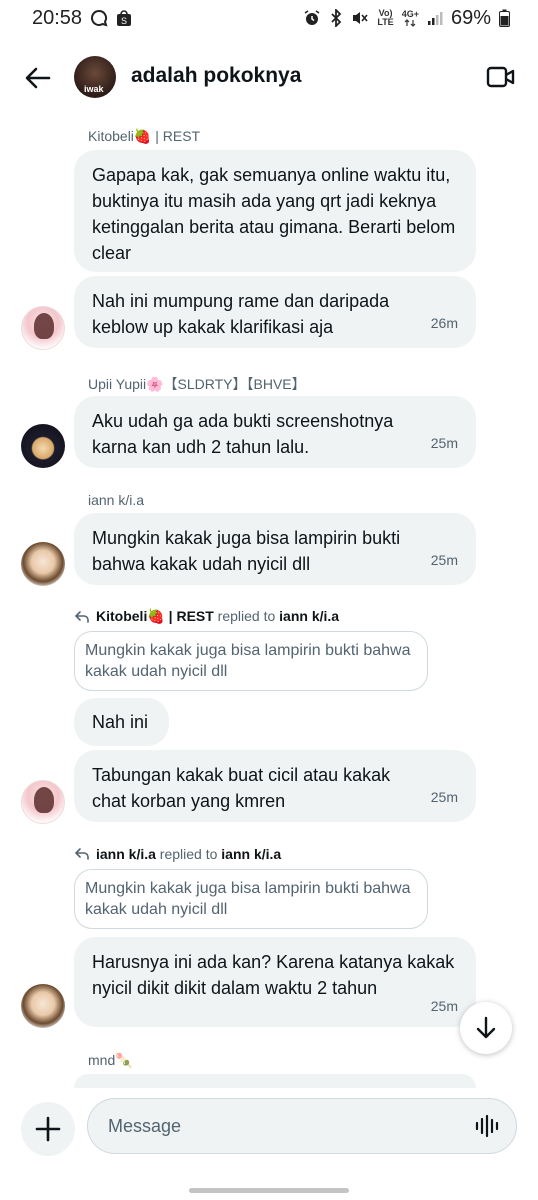  Describe the element at coordinates (99, 18) in the screenshot. I see `chat-bubble-icon` at that location.